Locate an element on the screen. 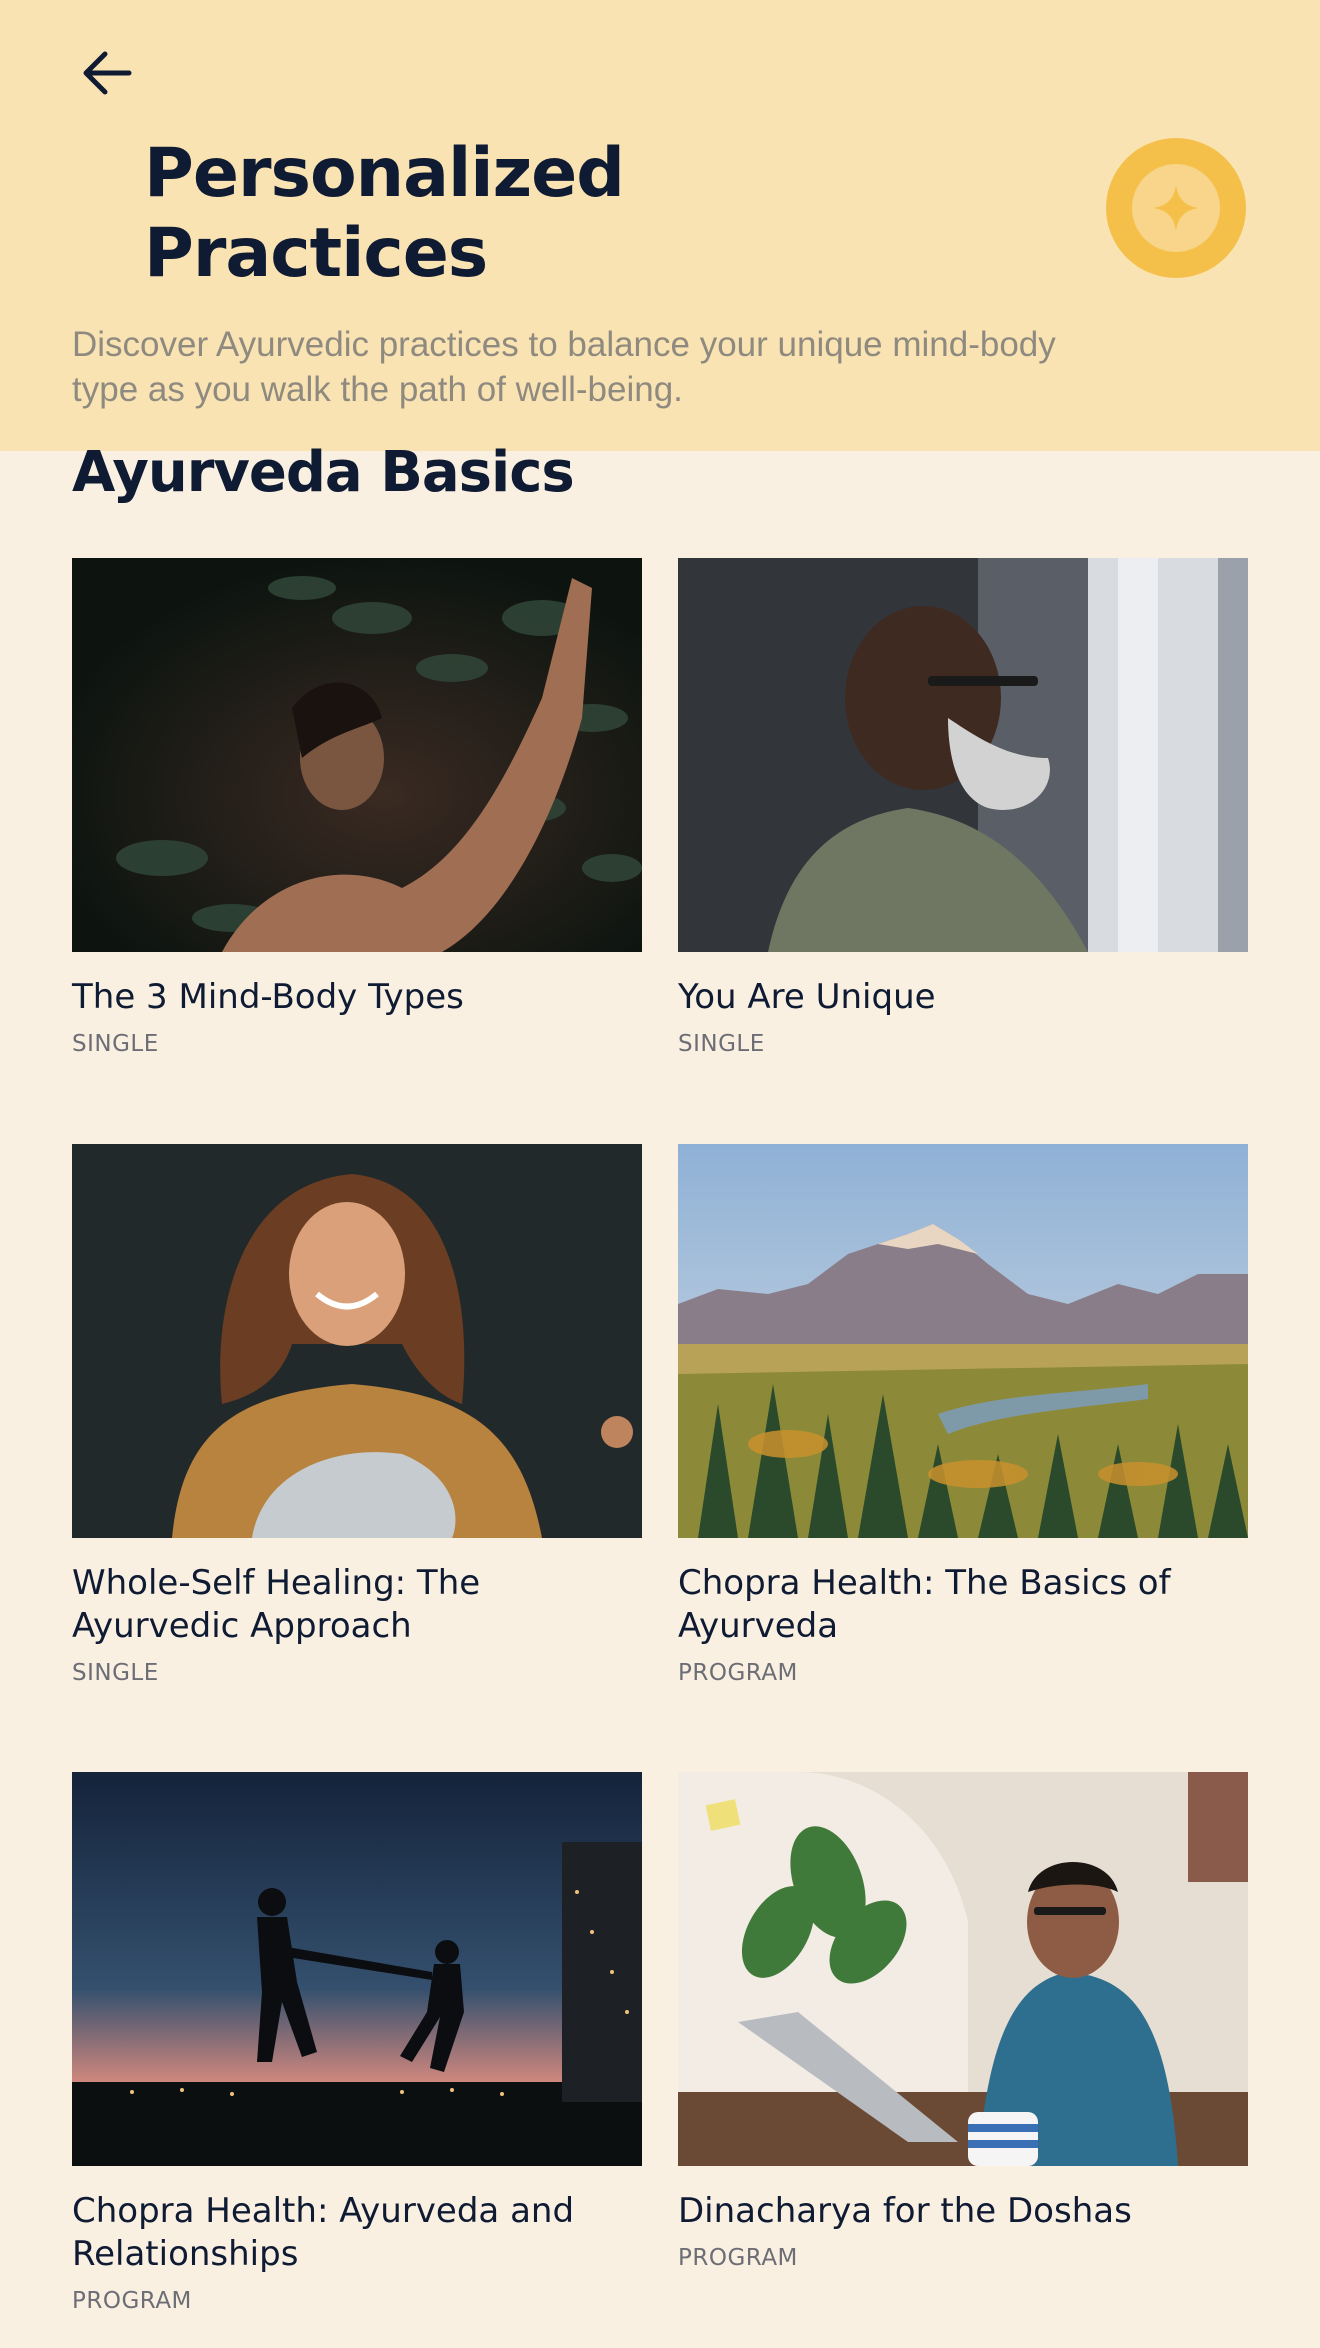  section-title: Ayurveda Basics is located at coordinates (323, 472).